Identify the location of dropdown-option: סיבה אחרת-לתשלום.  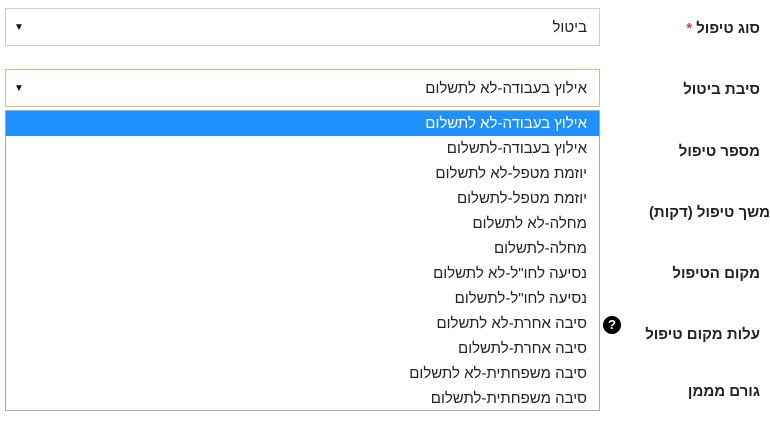
(302, 348).